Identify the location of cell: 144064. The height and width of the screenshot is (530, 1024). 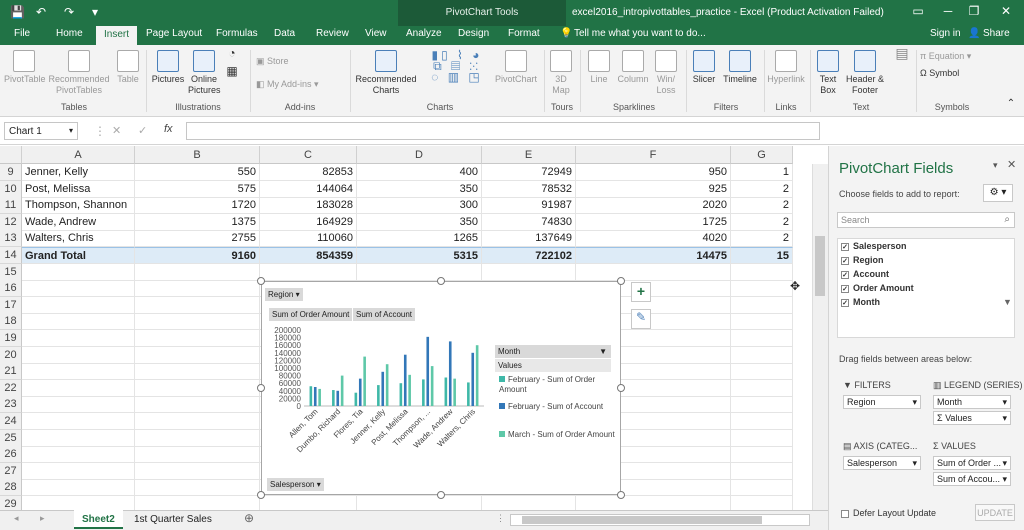
(308, 189).